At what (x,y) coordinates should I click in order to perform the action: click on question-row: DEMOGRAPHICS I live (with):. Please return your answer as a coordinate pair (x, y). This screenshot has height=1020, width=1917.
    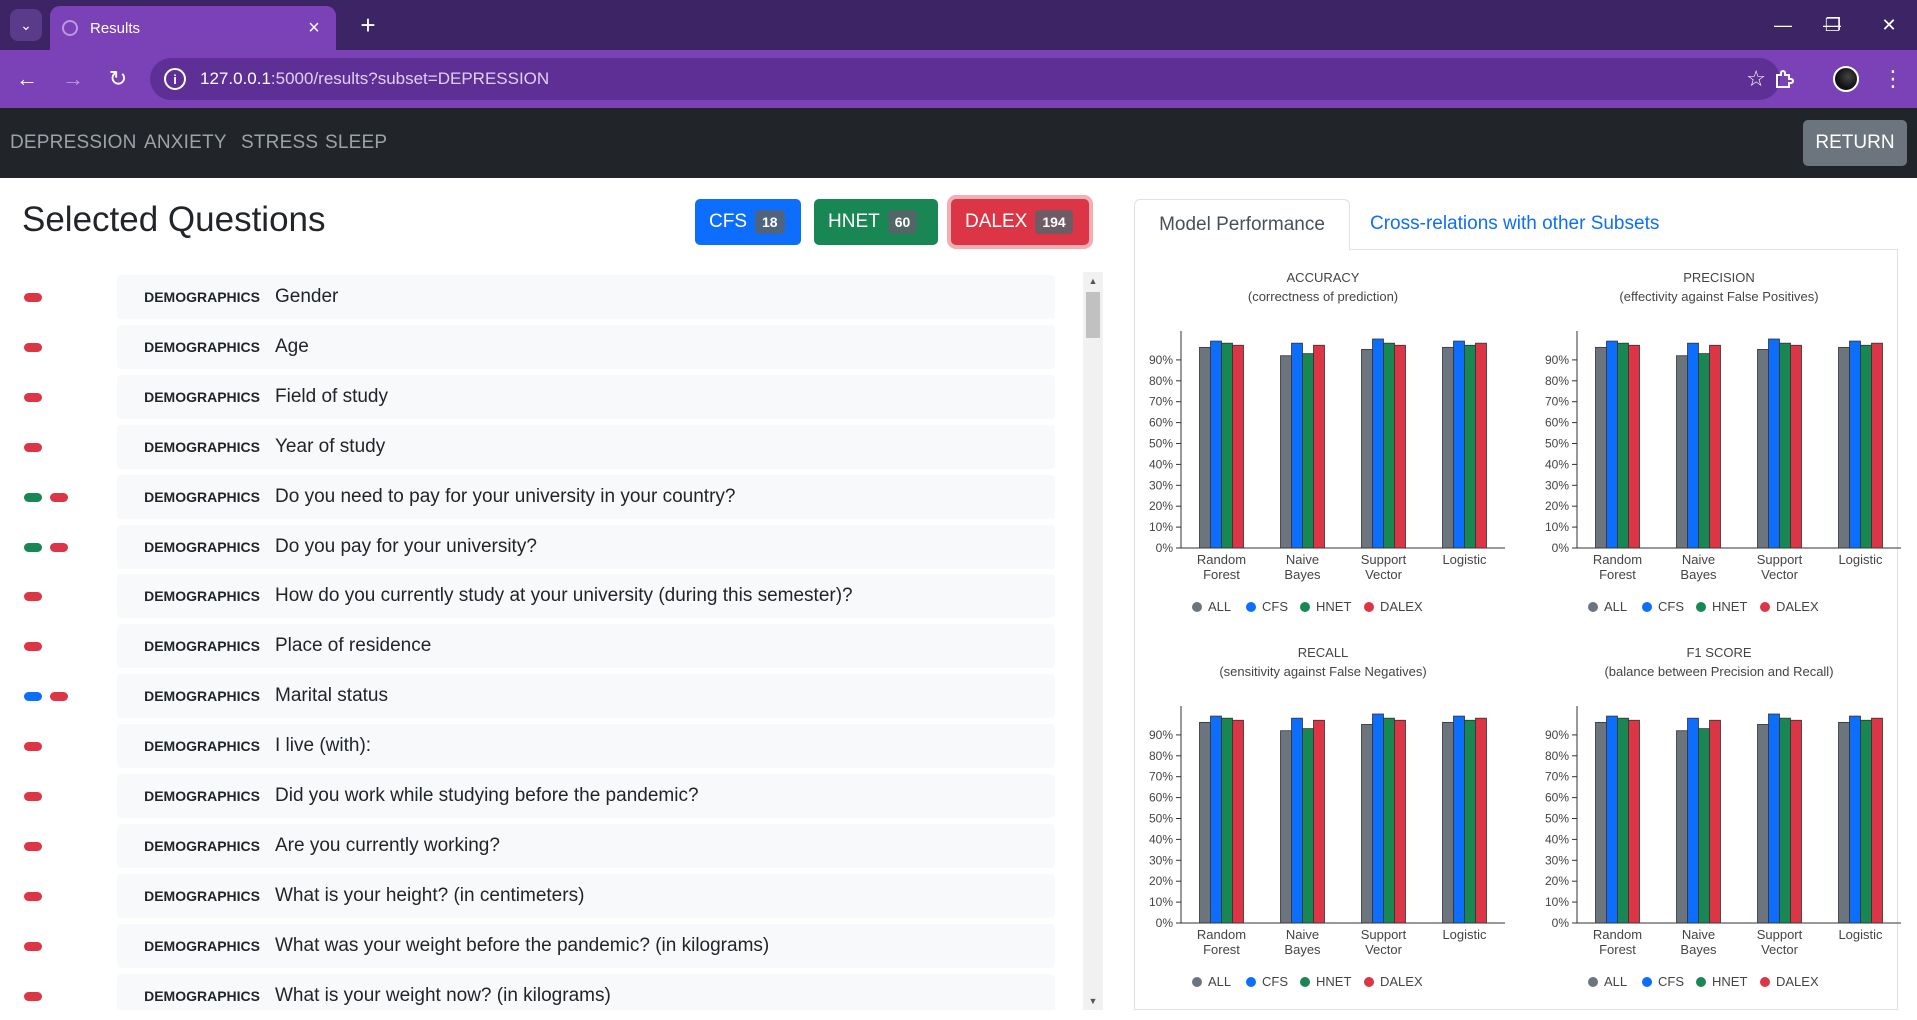
    Looking at the image, I should click on (530, 746).